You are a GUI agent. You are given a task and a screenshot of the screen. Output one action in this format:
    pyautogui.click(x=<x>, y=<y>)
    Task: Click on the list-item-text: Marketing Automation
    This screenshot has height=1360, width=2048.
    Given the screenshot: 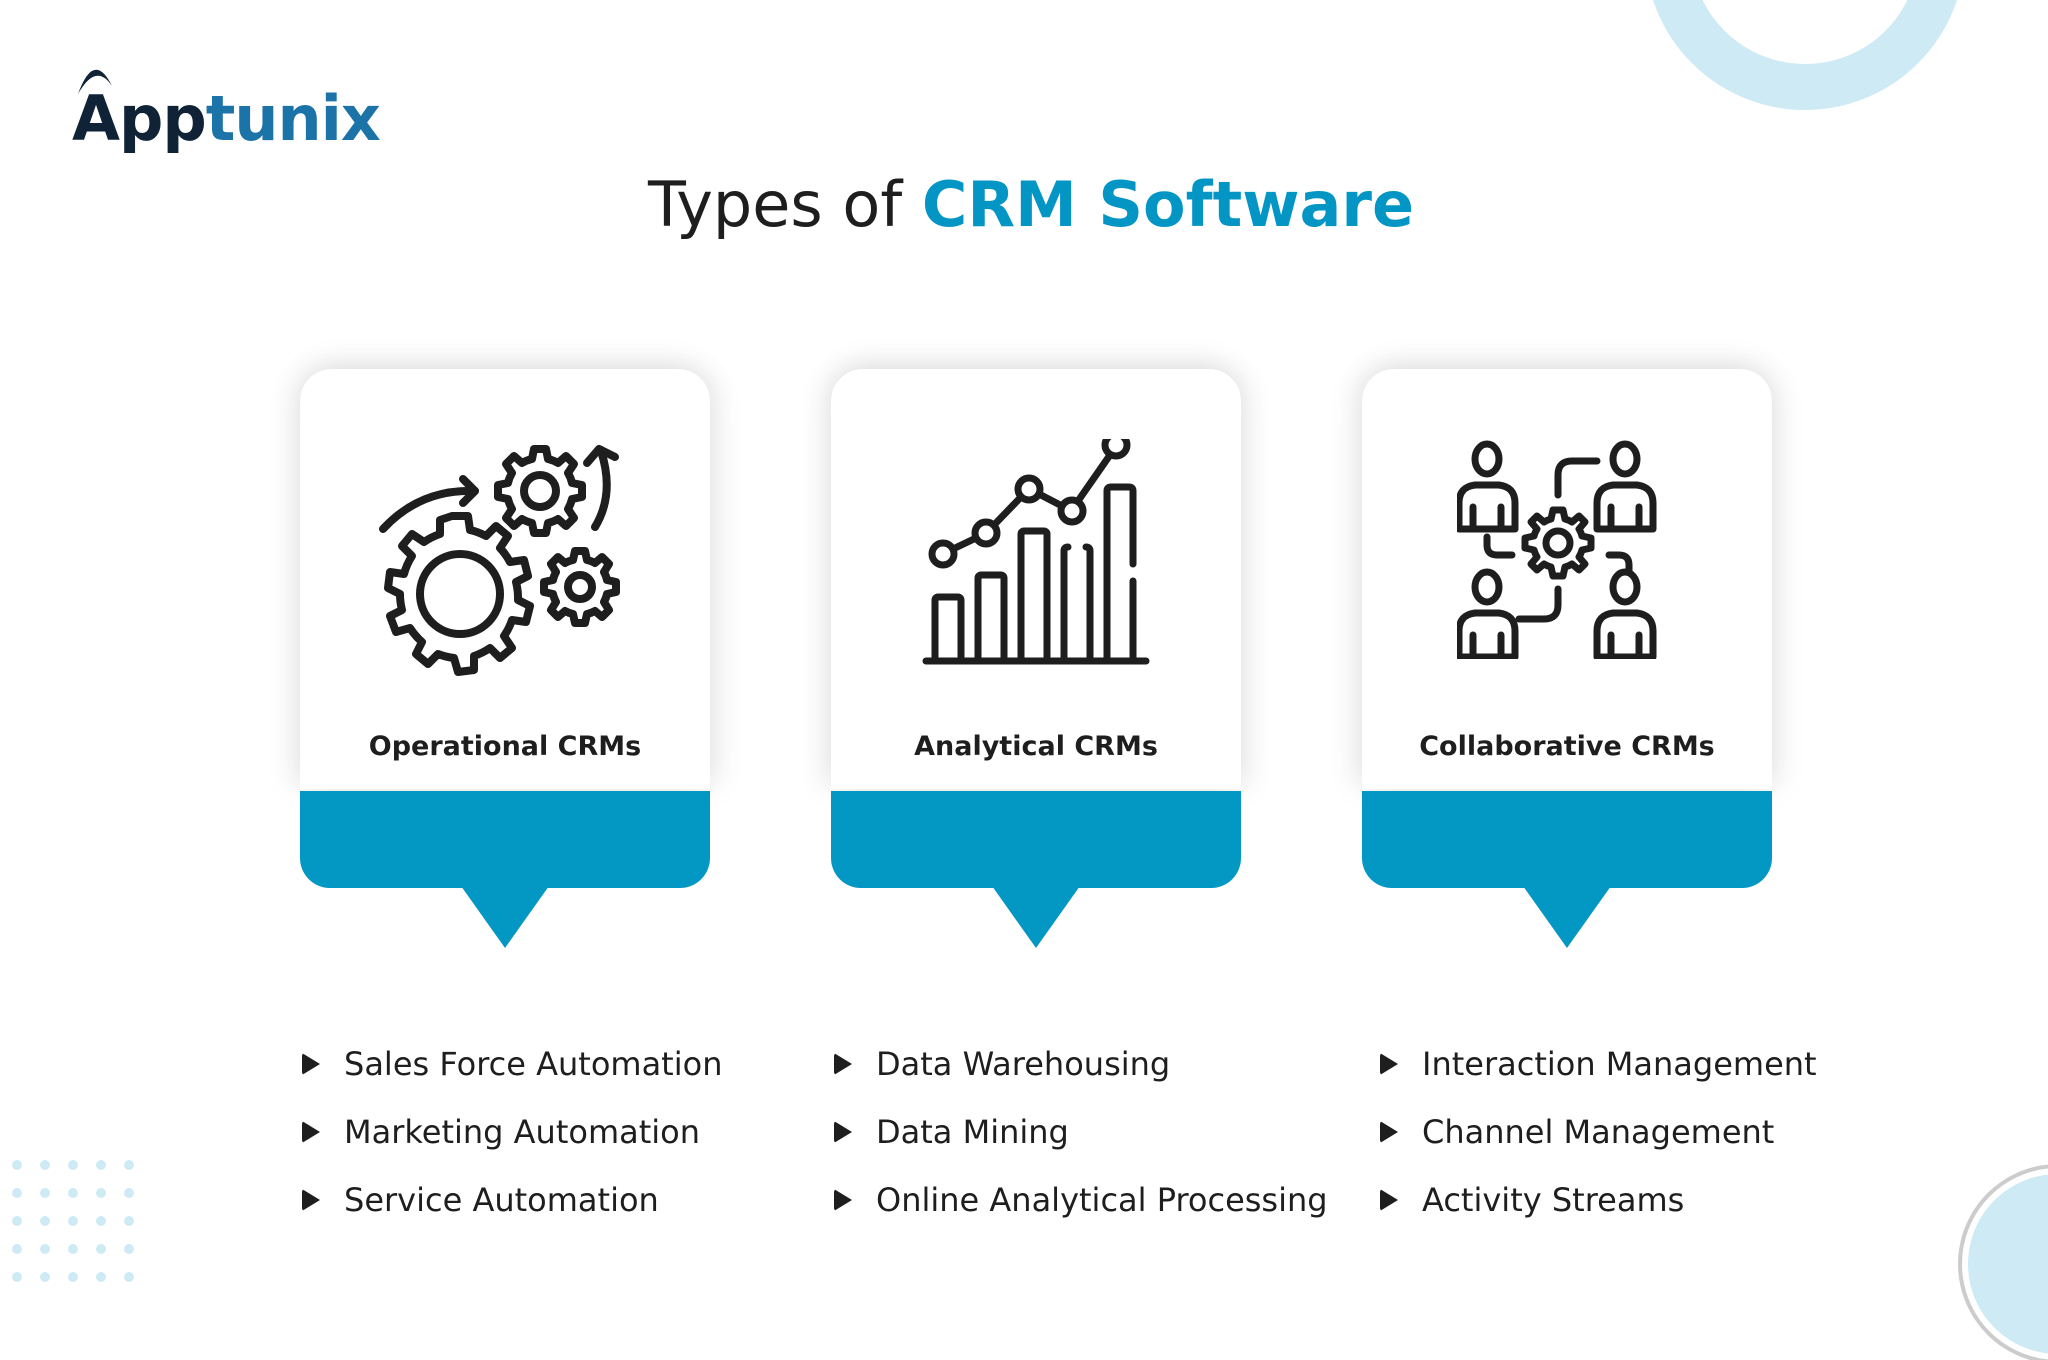 What is the action you would take?
    pyautogui.click(x=522, y=1132)
    